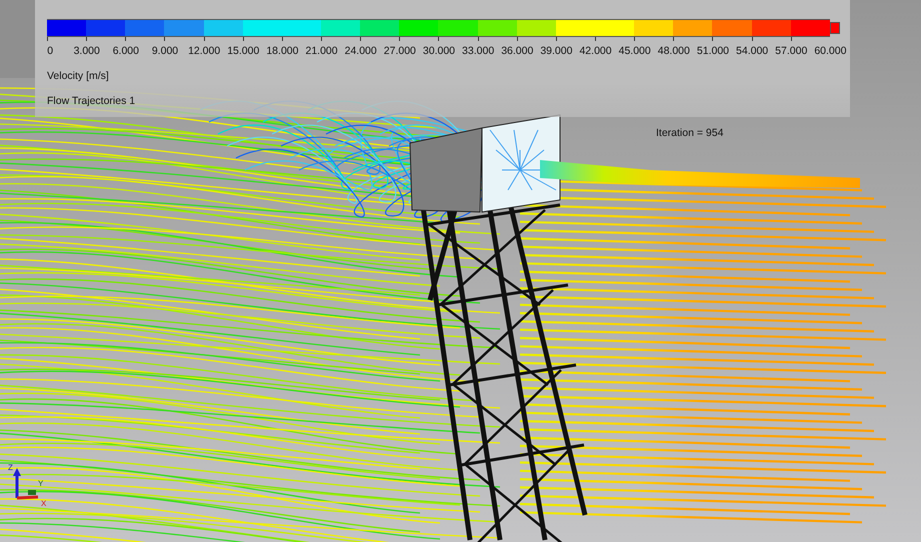 This screenshot has width=921, height=542. I want to click on series-label: Flow Trajectories 1, so click(91, 101).